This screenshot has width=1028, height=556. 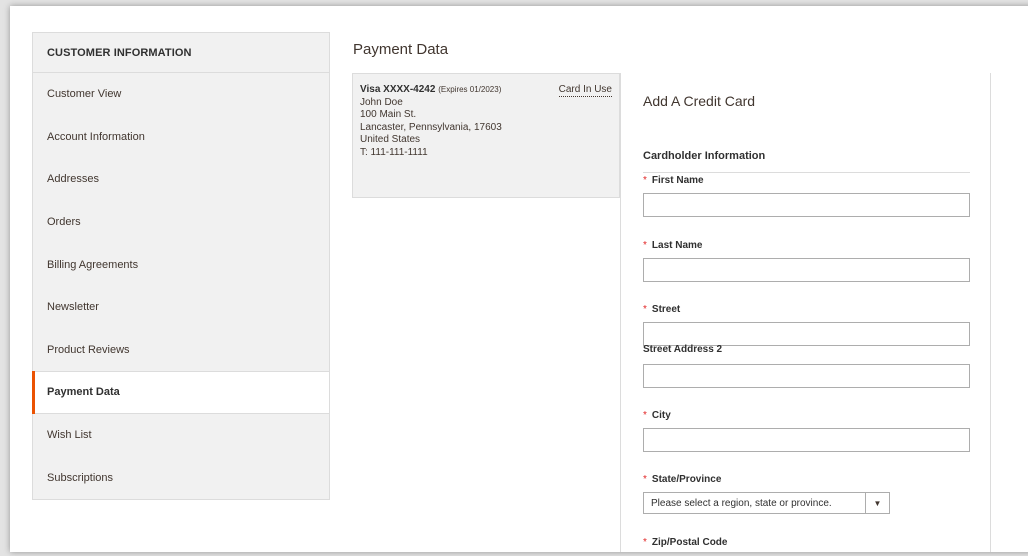 I want to click on sidebar-item-customer-view: Customer View, so click(x=181, y=94).